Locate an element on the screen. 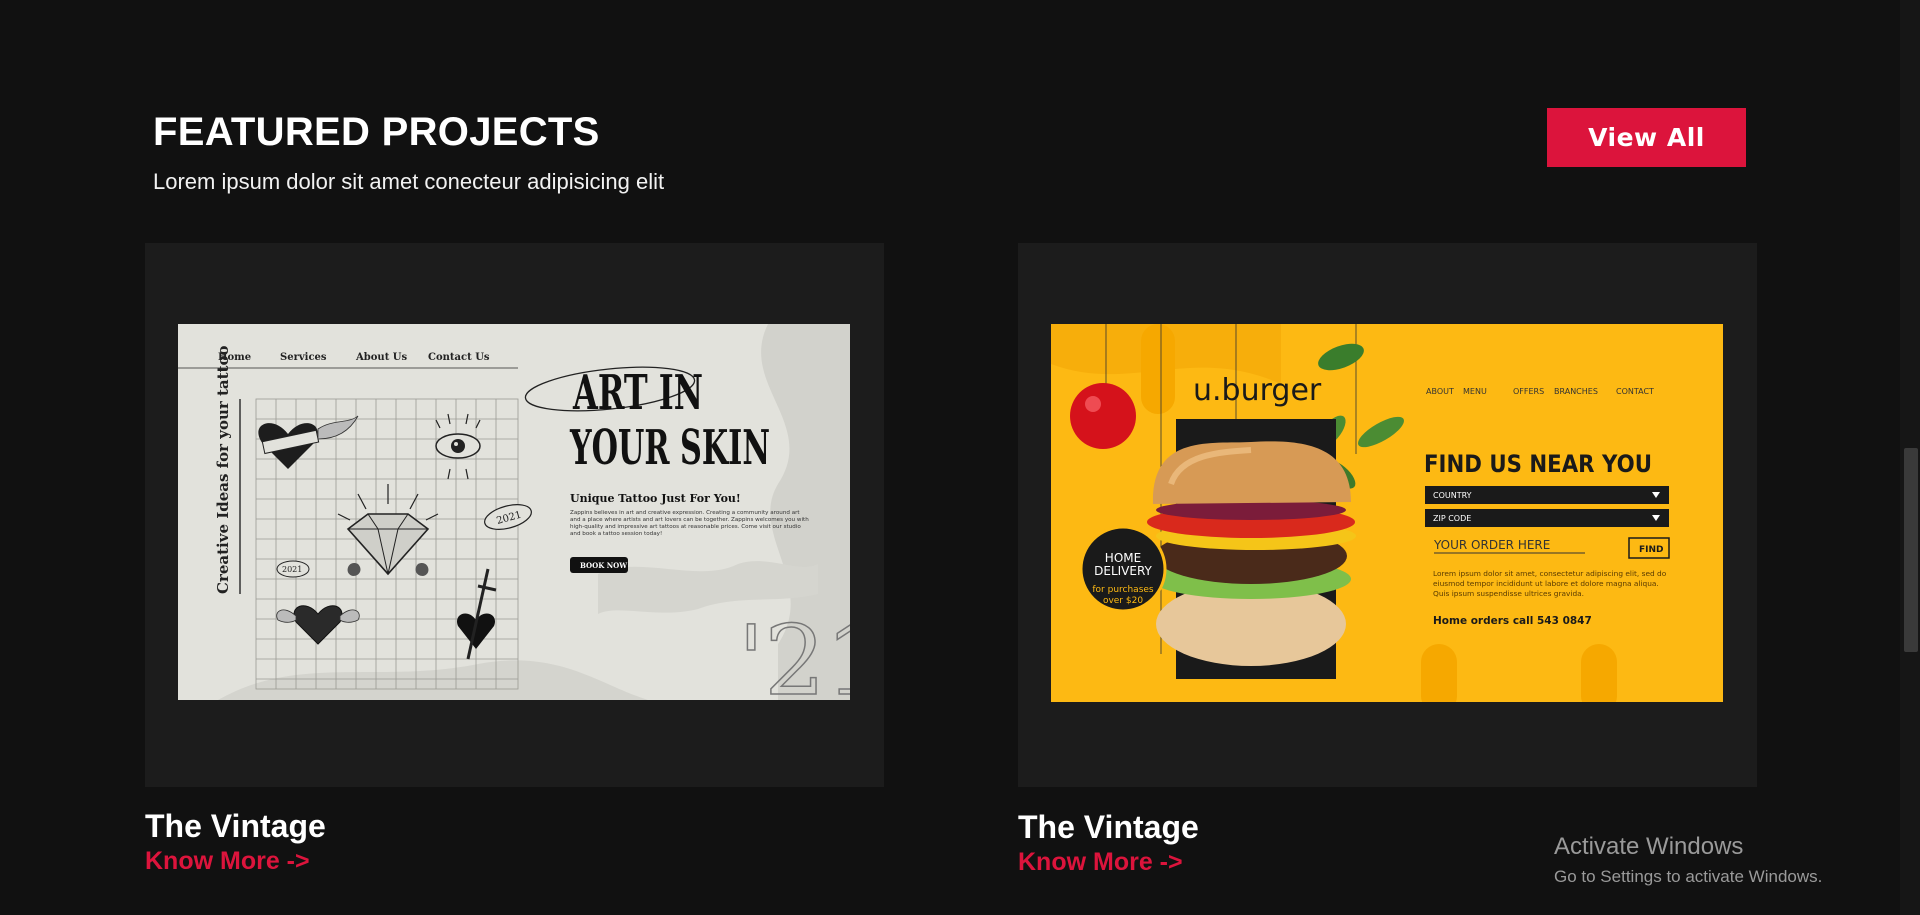  activate-windows-hint: Go to Settings to activate Windows. is located at coordinates (1688, 876).